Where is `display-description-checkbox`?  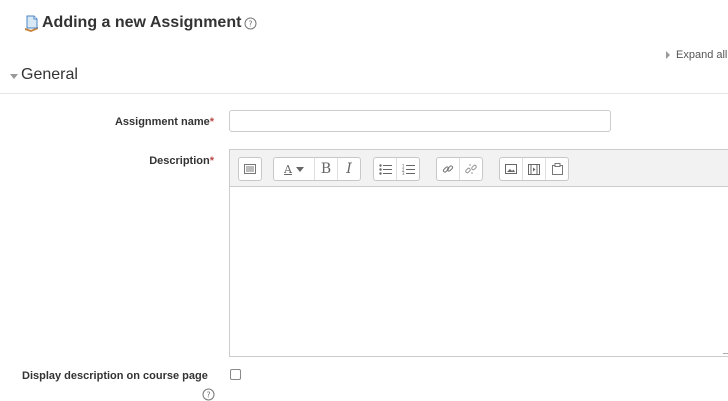 display-description-checkbox is located at coordinates (235, 374).